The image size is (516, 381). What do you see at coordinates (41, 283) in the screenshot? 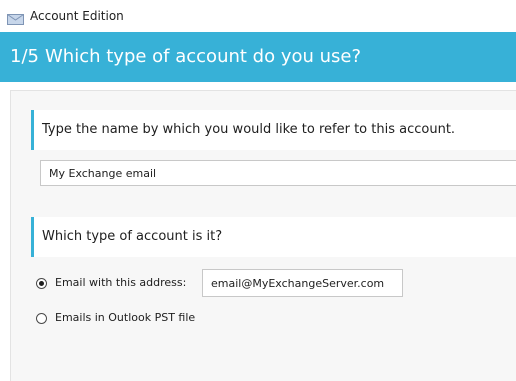
I see `email-address-radio` at bounding box center [41, 283].